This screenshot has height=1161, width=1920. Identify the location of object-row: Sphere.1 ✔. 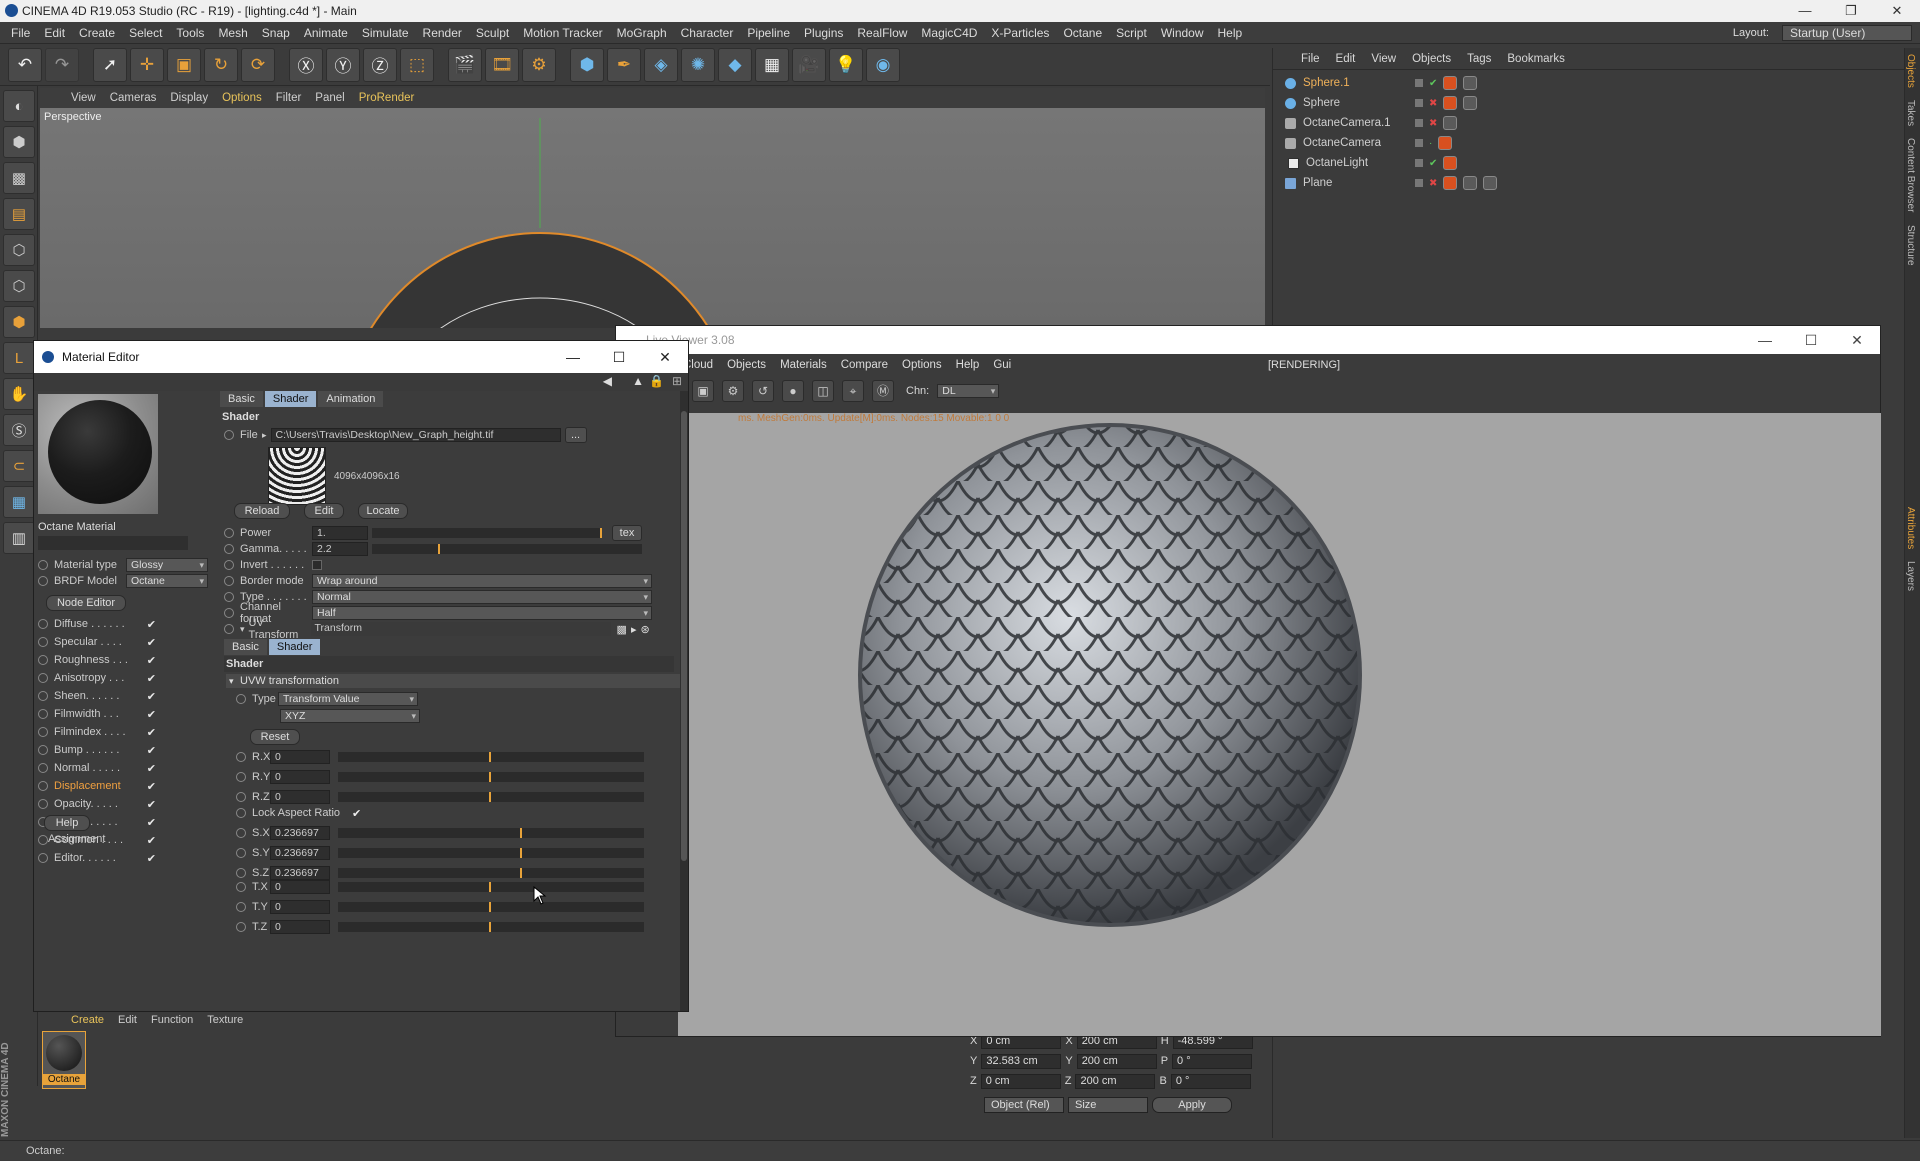
(1585, 83).